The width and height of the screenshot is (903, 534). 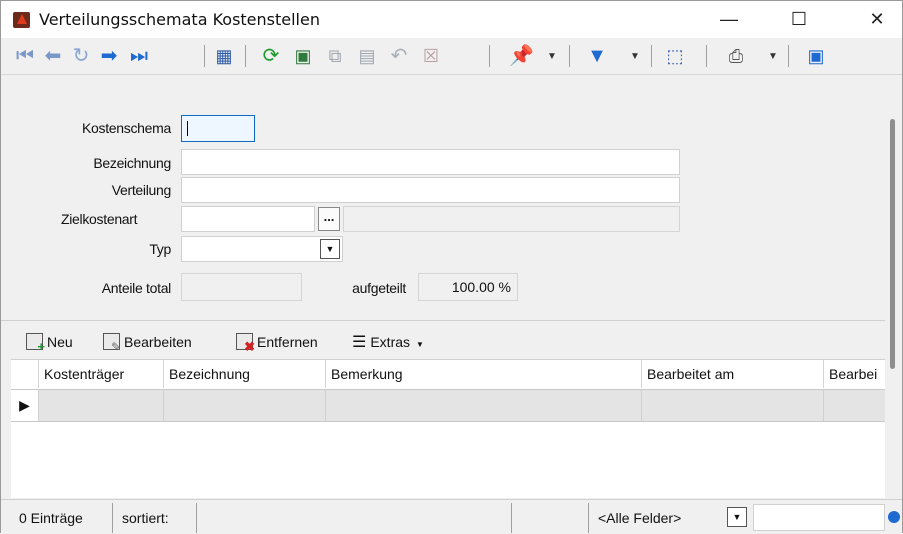 I want to click on verteilung-input, so click(x=430, y=190).